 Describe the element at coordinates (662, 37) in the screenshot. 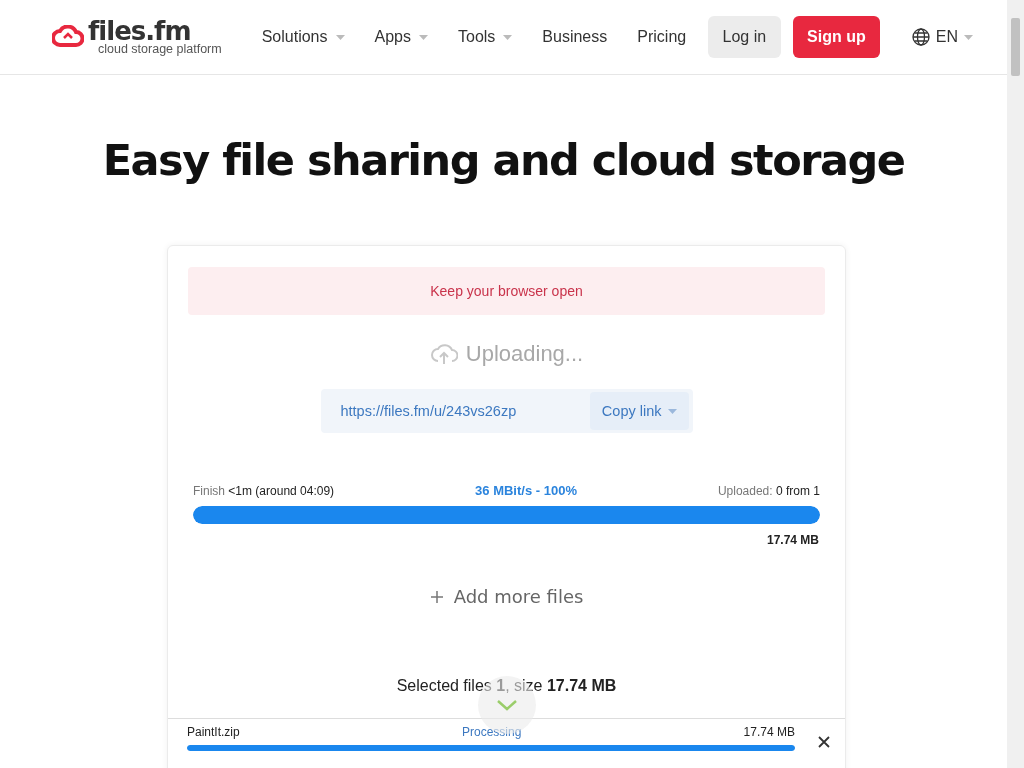

I see `nav-item: Pricing` at that location.